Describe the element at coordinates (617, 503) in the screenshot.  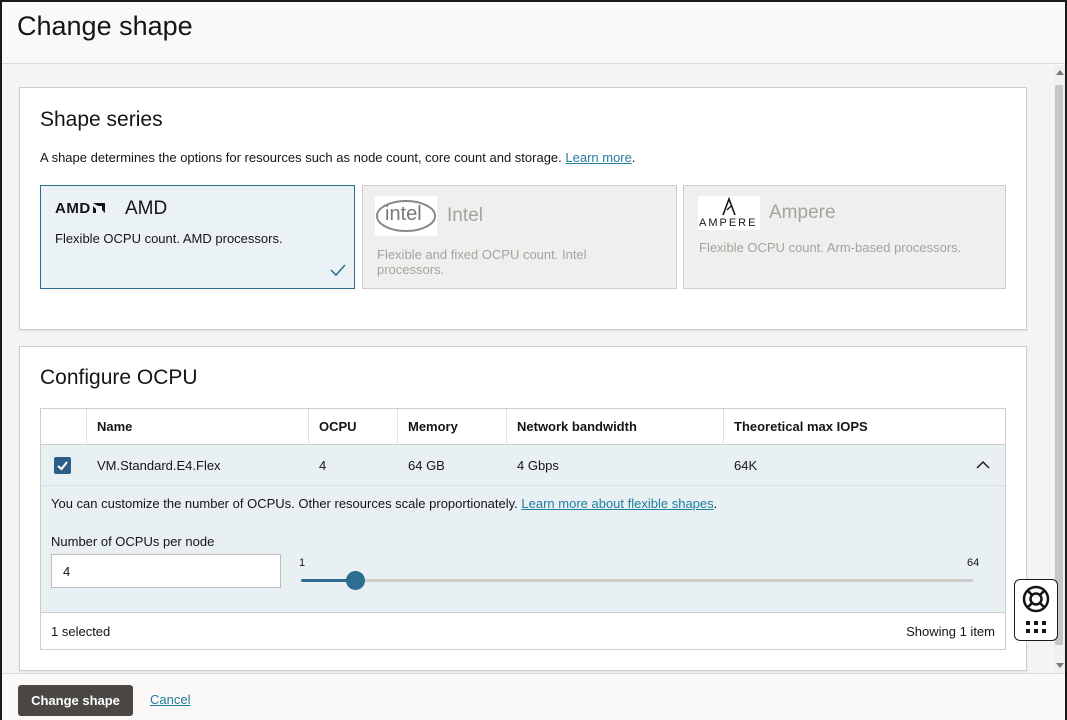
I see `flexible-shapes-link: Learn more about flexible shapes` at that location.